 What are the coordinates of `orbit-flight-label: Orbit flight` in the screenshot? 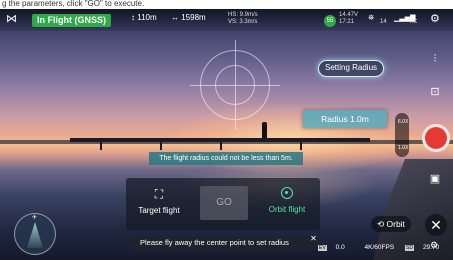 It's located at (287, 209).